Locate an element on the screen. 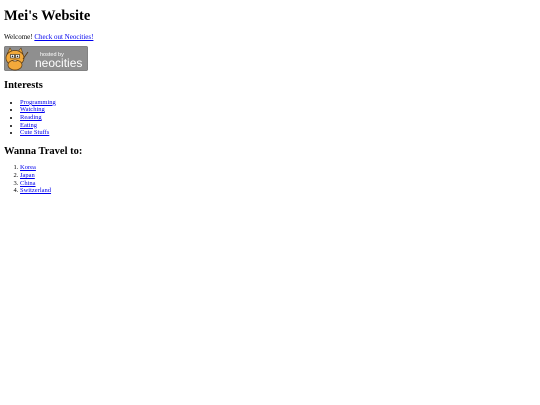  list-item: Switzerland is located at coordinates (278, 191).